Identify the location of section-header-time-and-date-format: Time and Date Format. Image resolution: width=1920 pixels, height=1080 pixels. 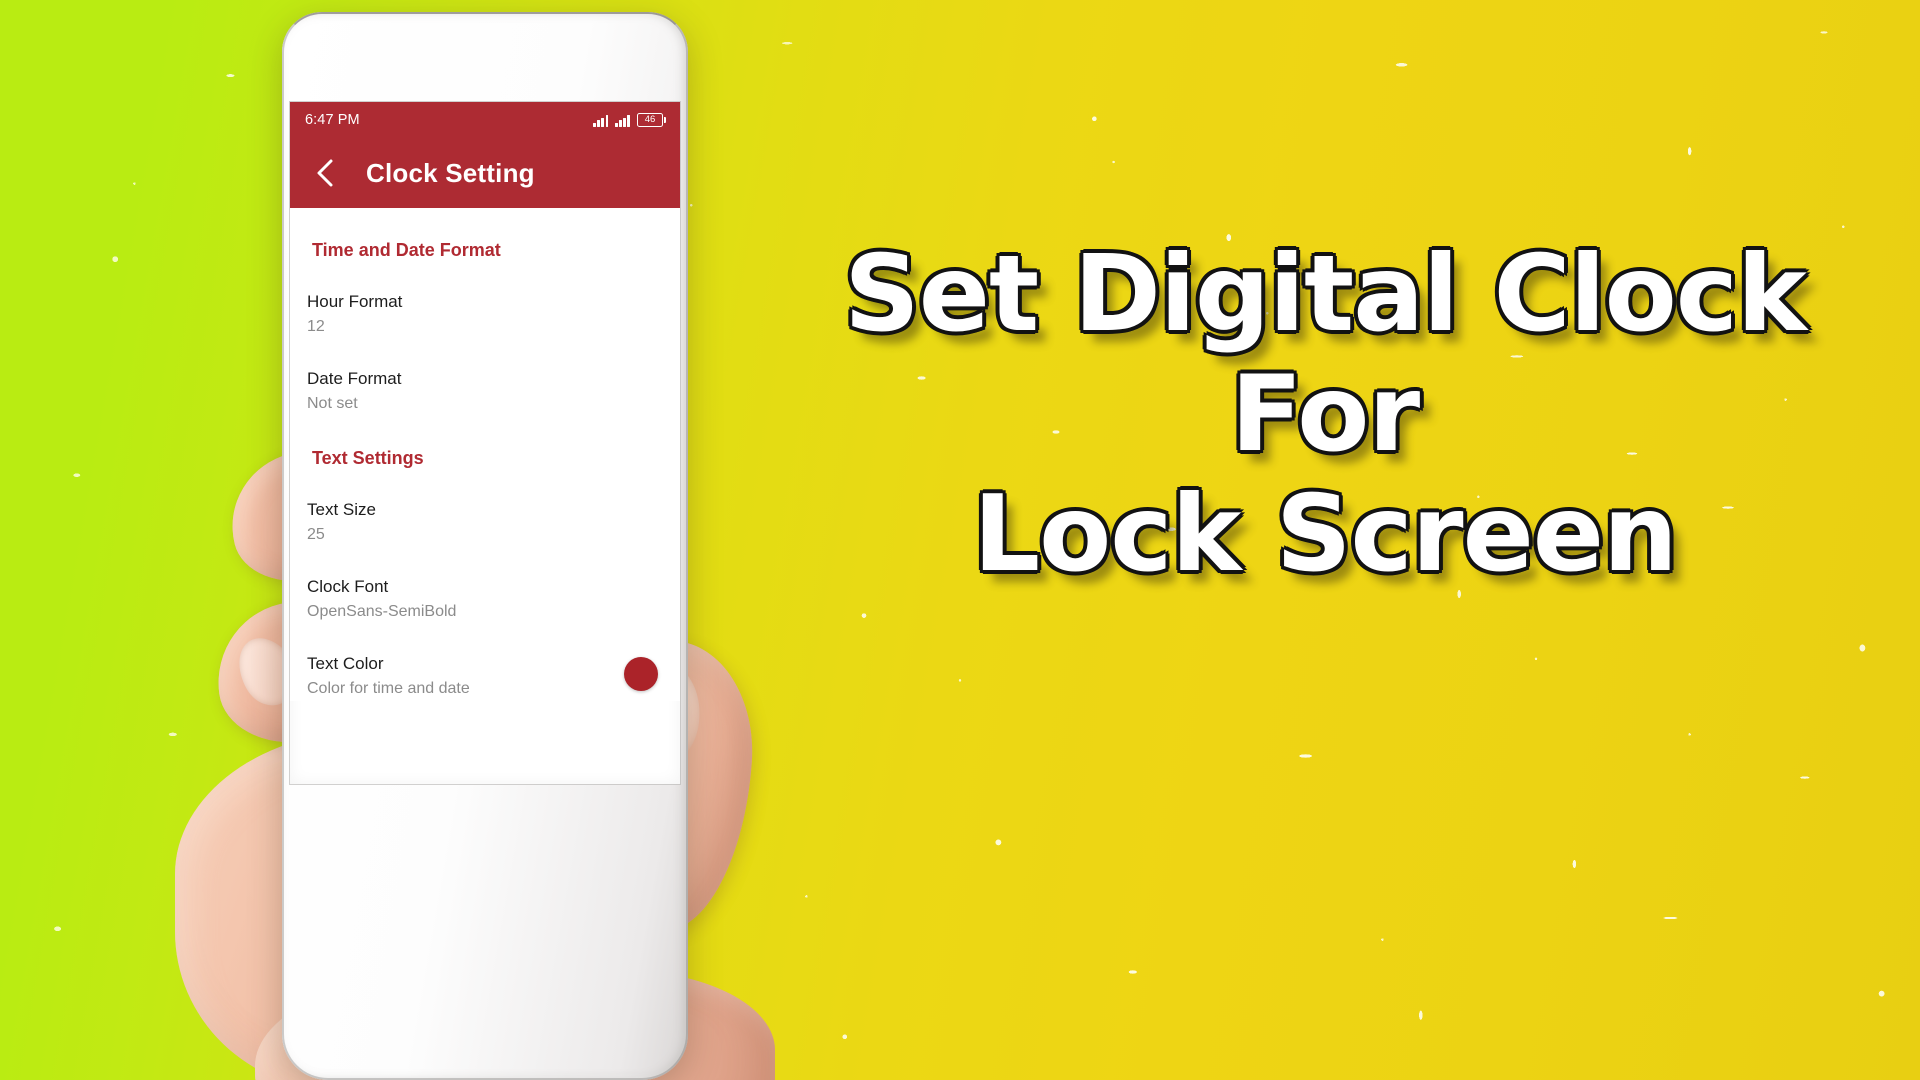
(406, 250).